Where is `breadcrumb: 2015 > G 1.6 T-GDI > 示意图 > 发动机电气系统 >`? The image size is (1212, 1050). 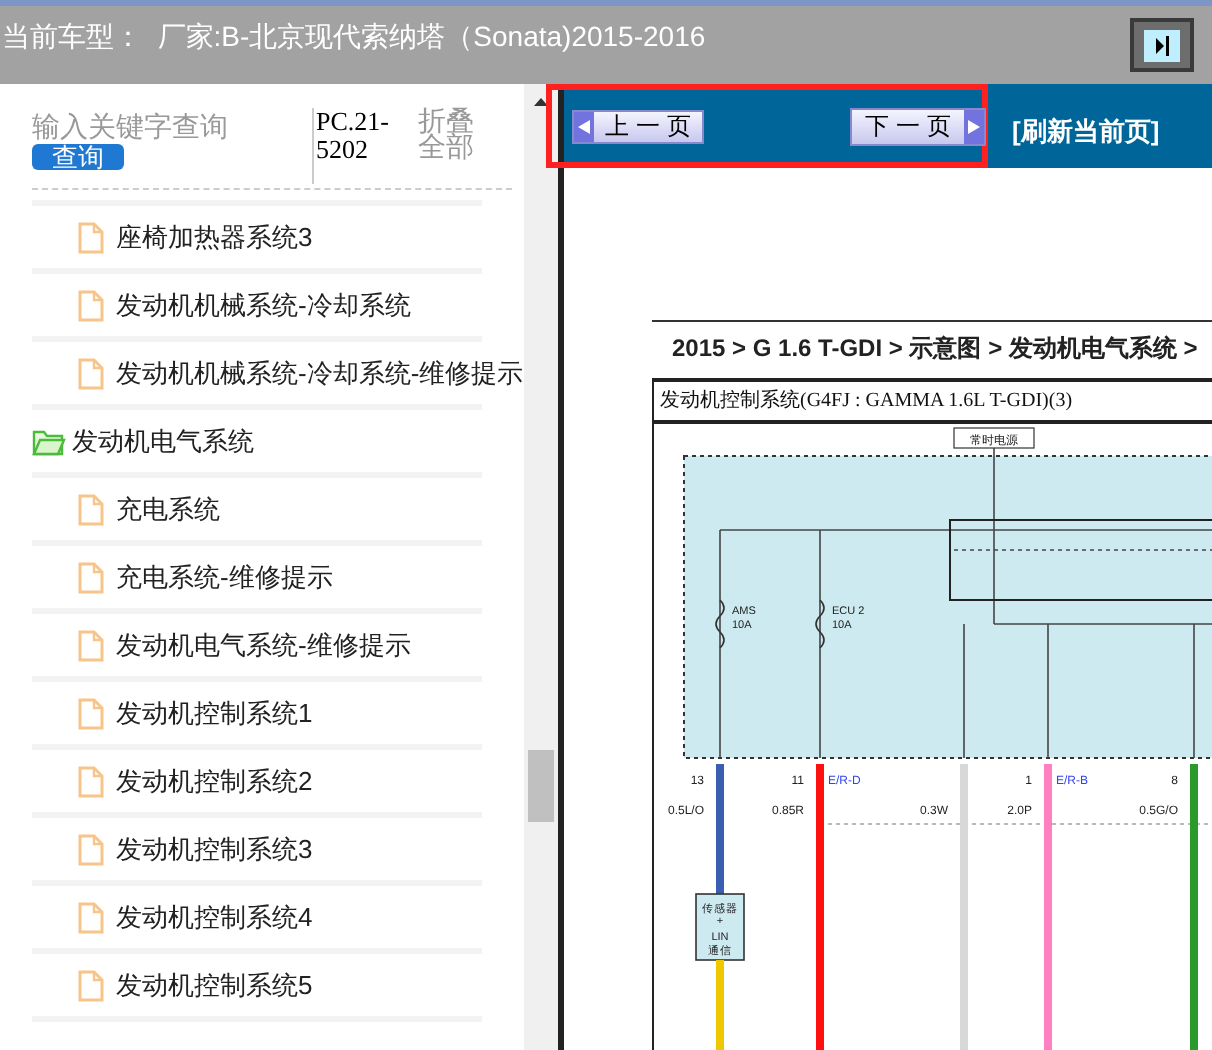 breadcrumb: 2015 > G 1.6 T-GDI > 示意图 > 发动机电气系统 > is located at coordinates (936, 349).